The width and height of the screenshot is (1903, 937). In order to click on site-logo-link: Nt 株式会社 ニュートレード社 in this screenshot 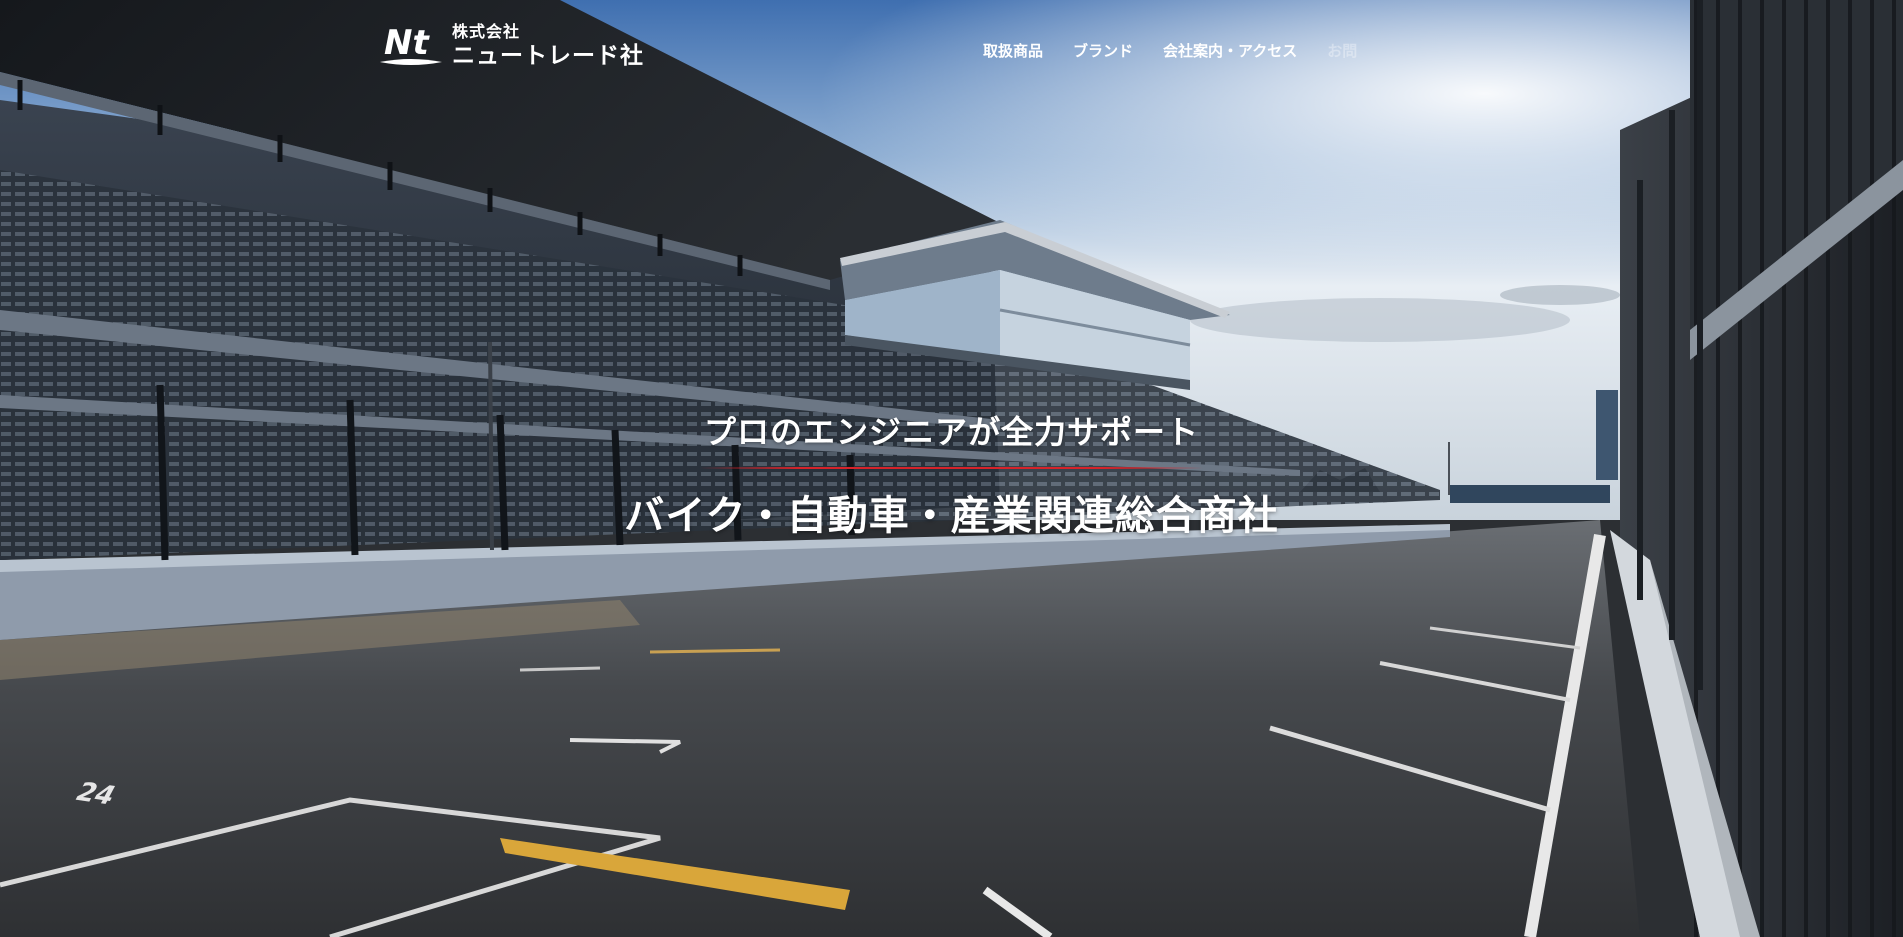, I will do `click(511, 46)`.